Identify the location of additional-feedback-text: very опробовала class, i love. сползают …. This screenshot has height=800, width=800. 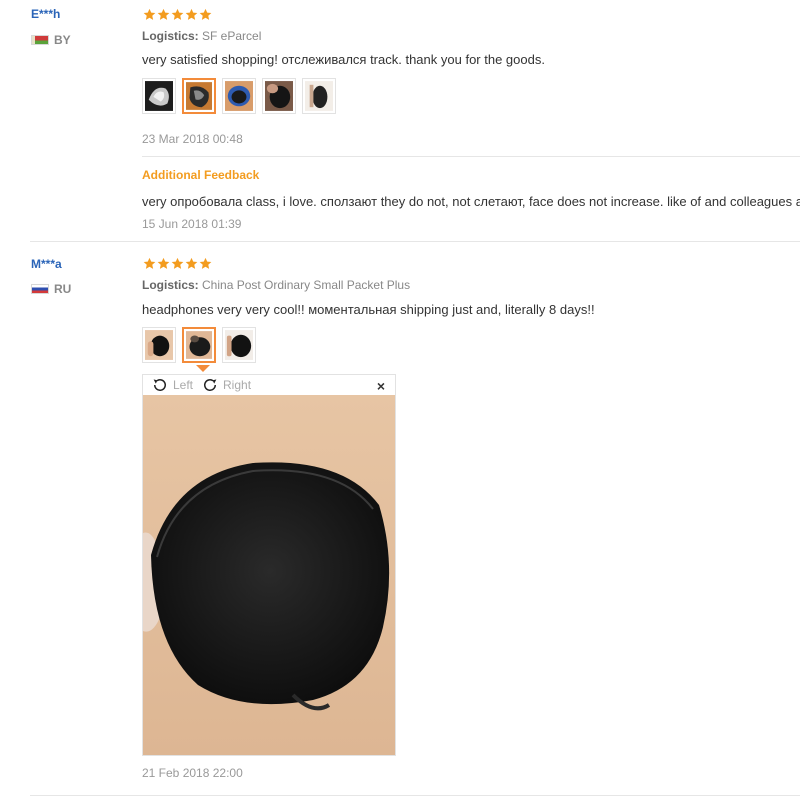
(471, 201).